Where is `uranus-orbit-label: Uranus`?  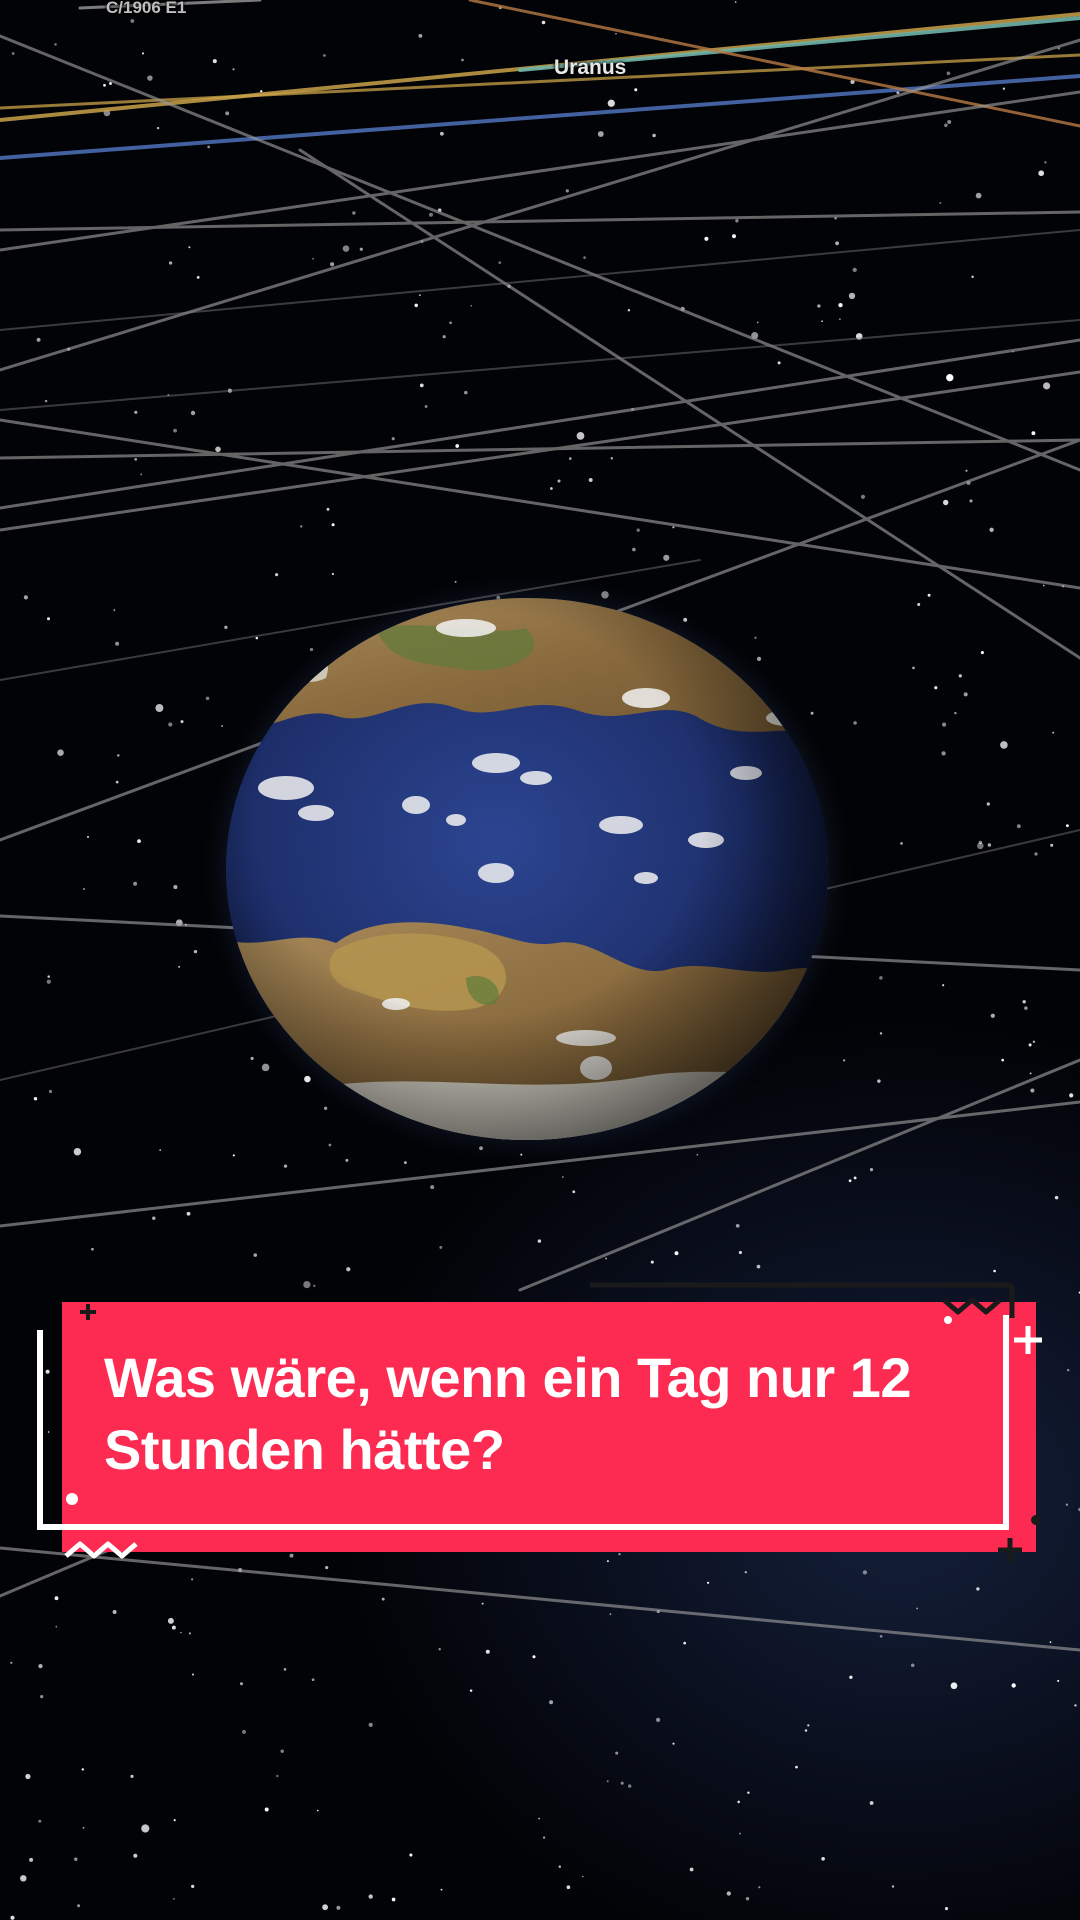
uranus-orbit-label: Uranus is located at coordinates (590, 67).